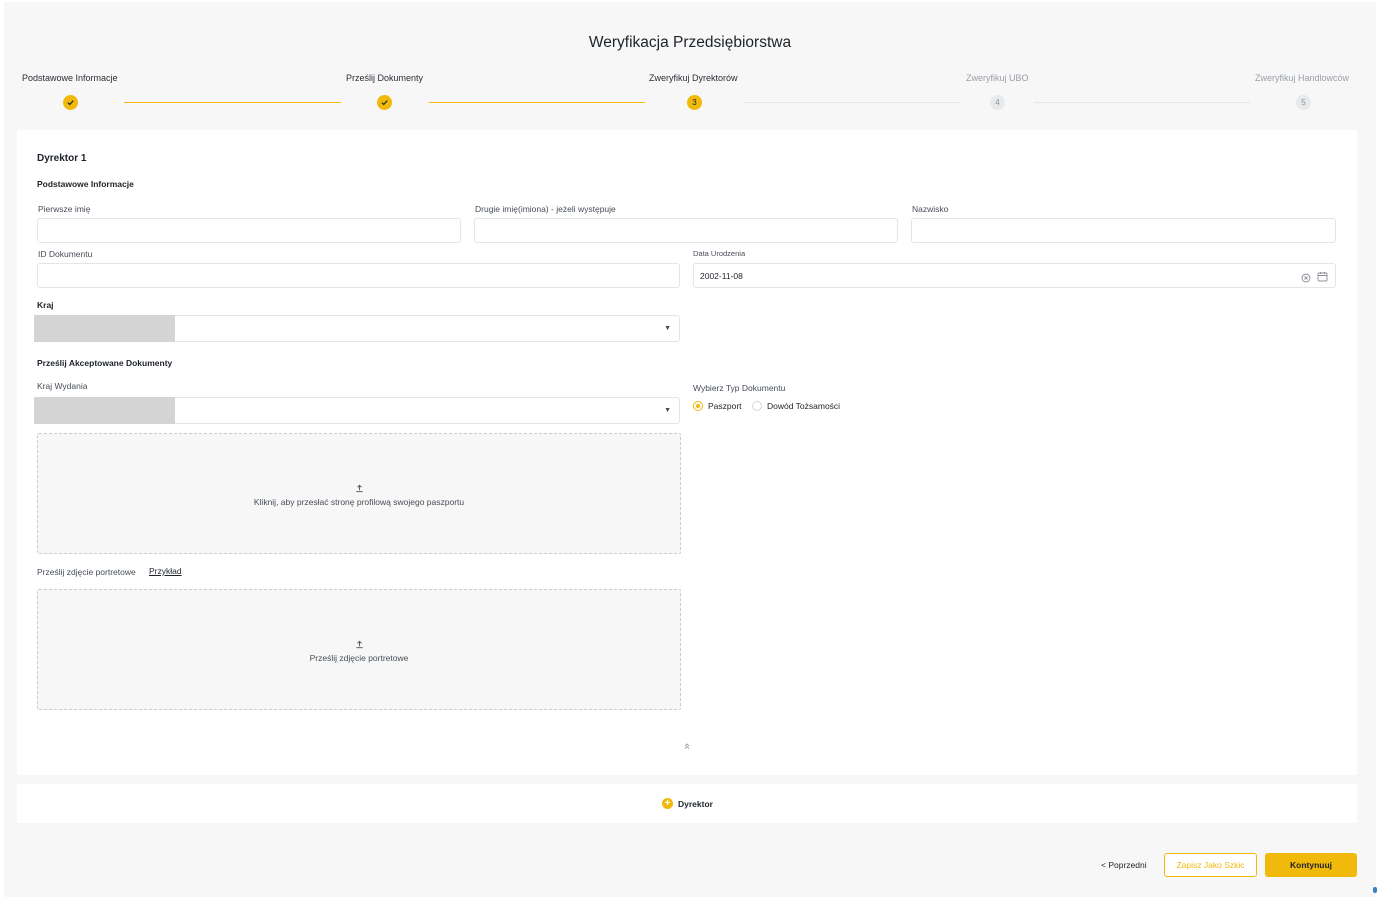  What do you see at coordinates (698, 406) in the screenshot?
I see `radio-passport` at bounding box center [698, 406].